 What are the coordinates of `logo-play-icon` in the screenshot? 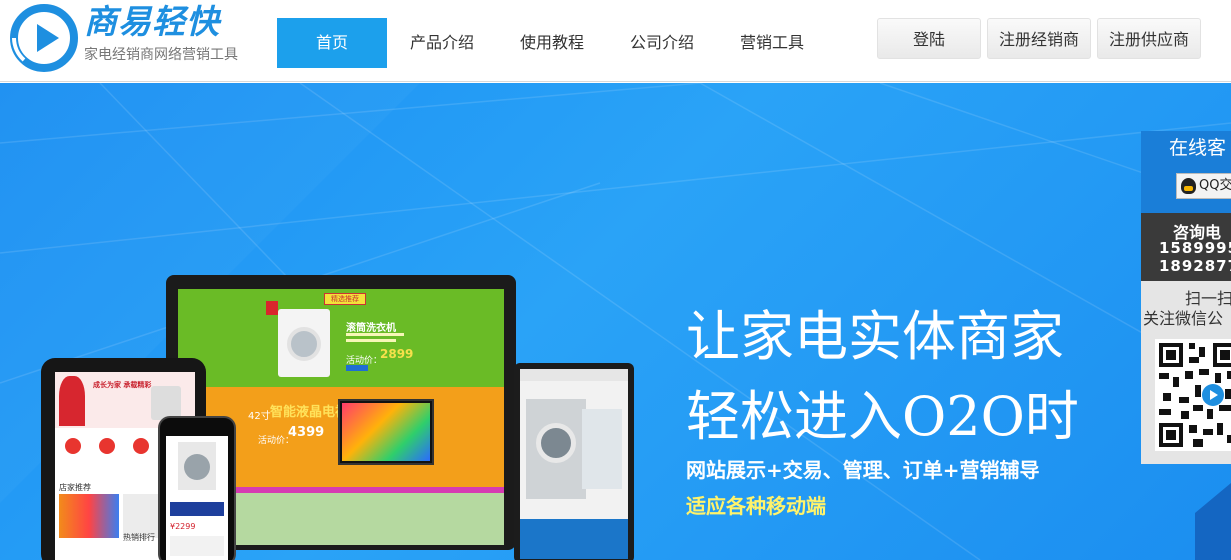 It's located at (44, 38).